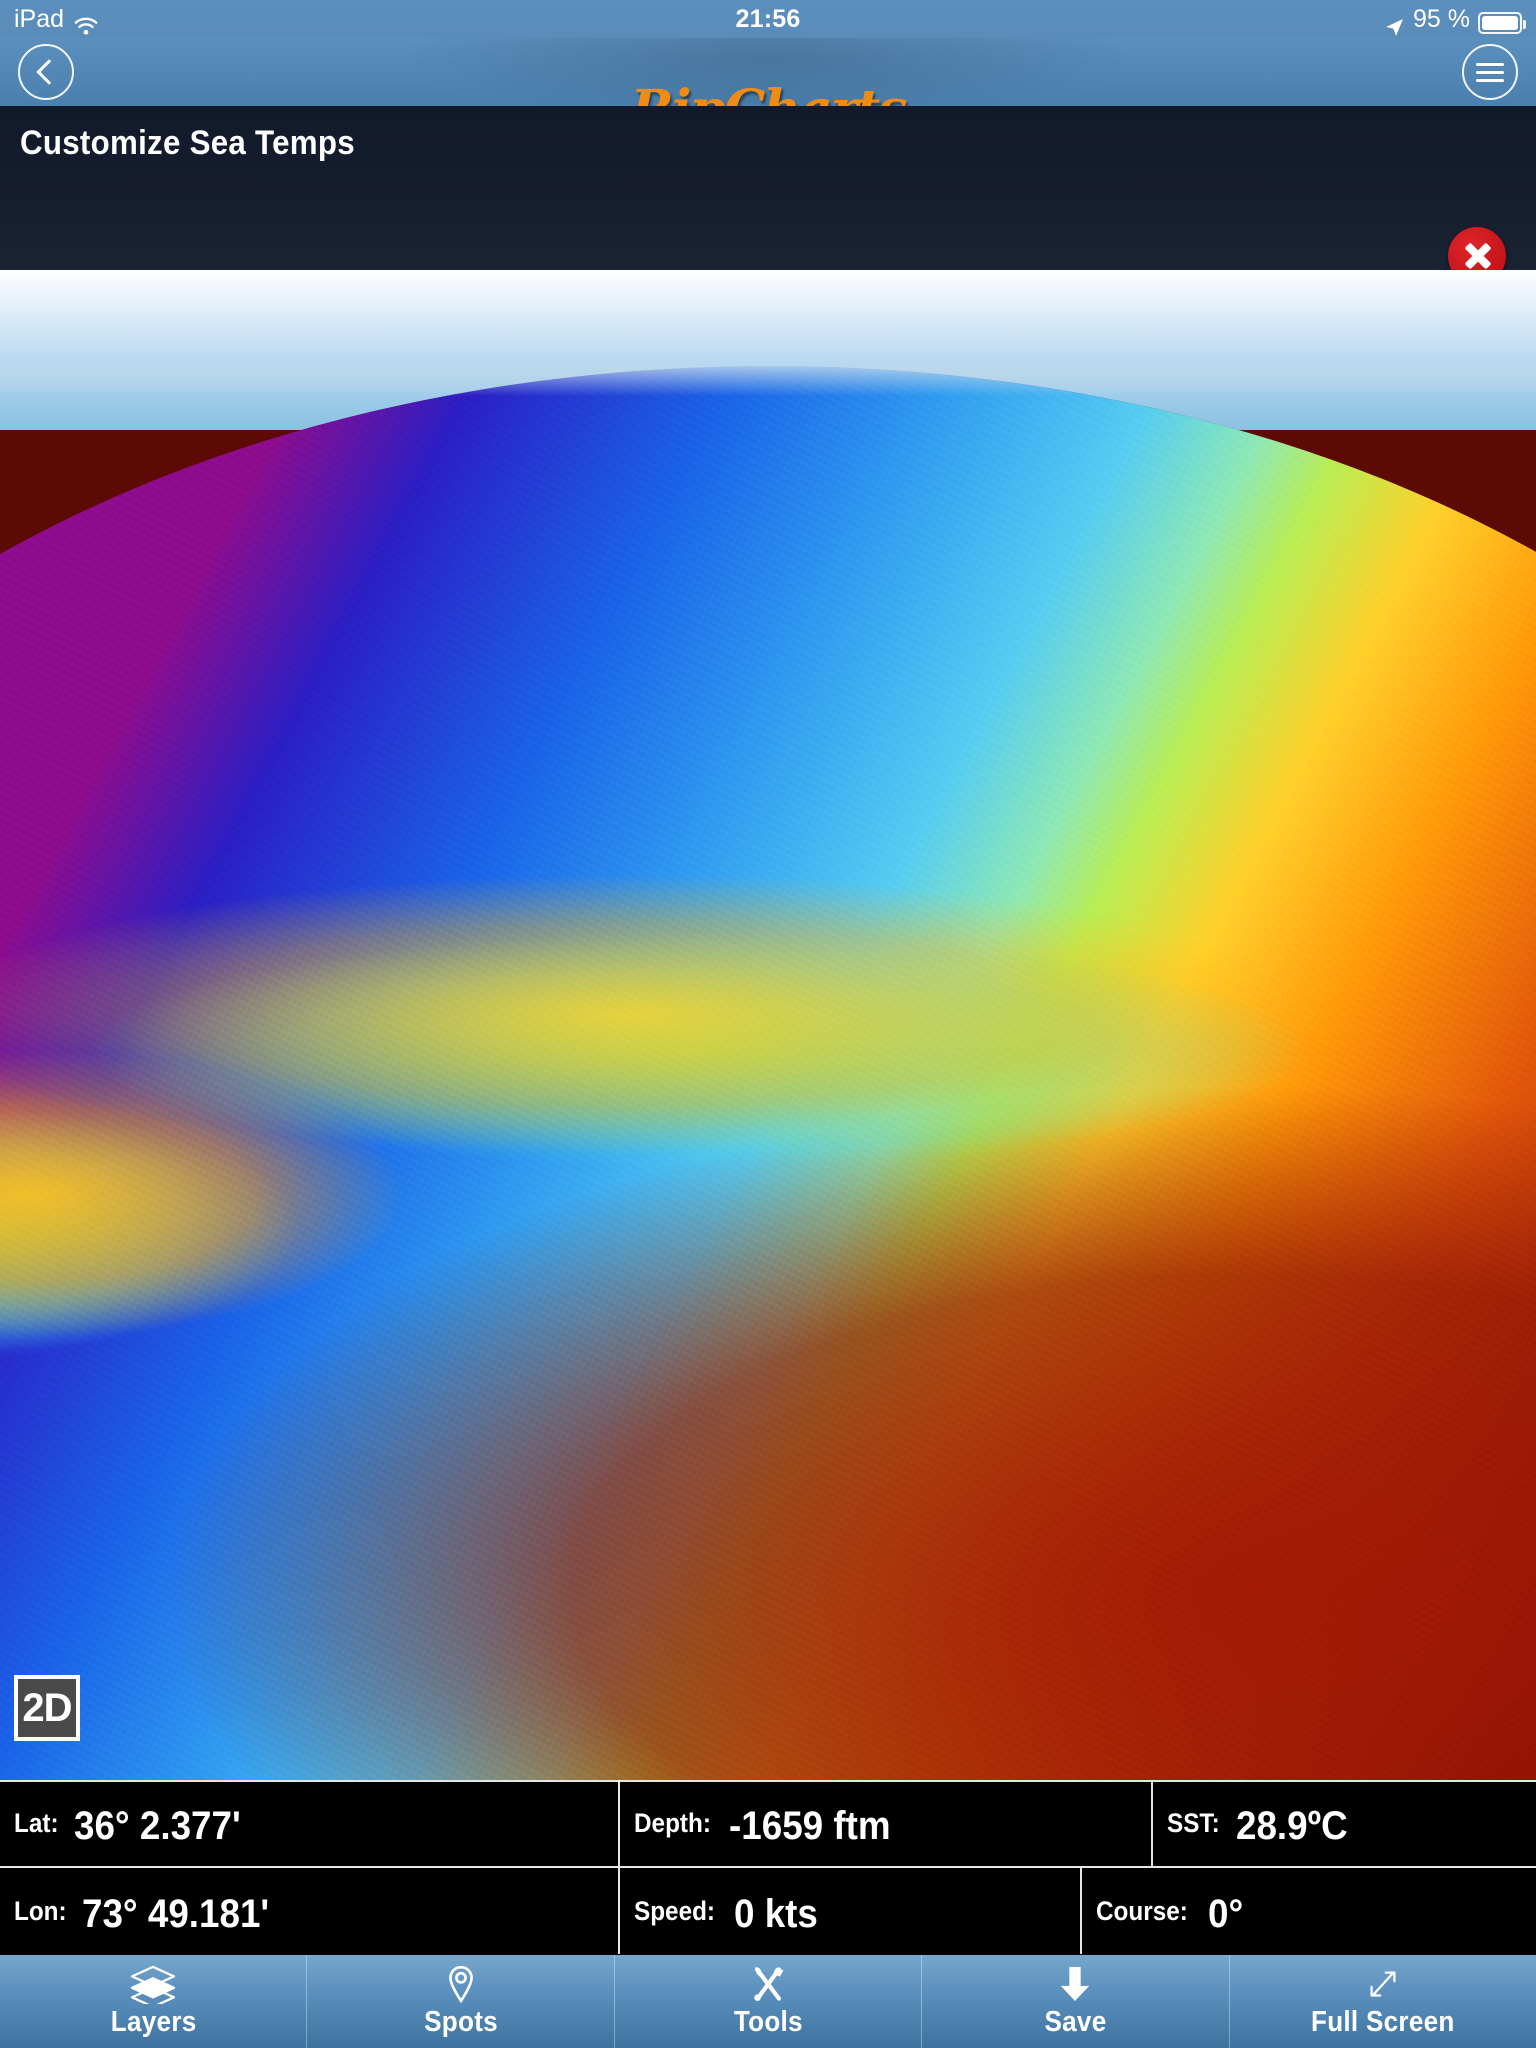  What do you see at coordinates (36, 1822) in the screenshot?
I see `readout-lat-label: Lat:` at bounding box center [36, 1822].